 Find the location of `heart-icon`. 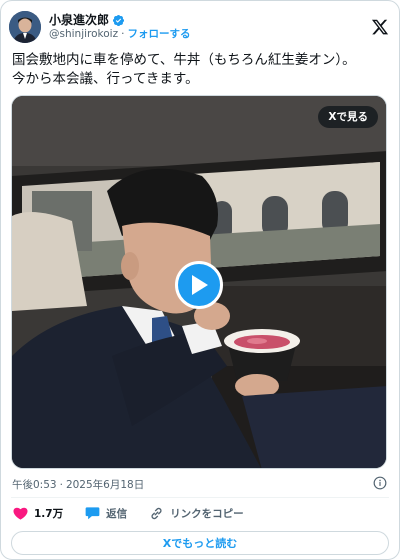

heart-icon is located at coordinates (20, 513).